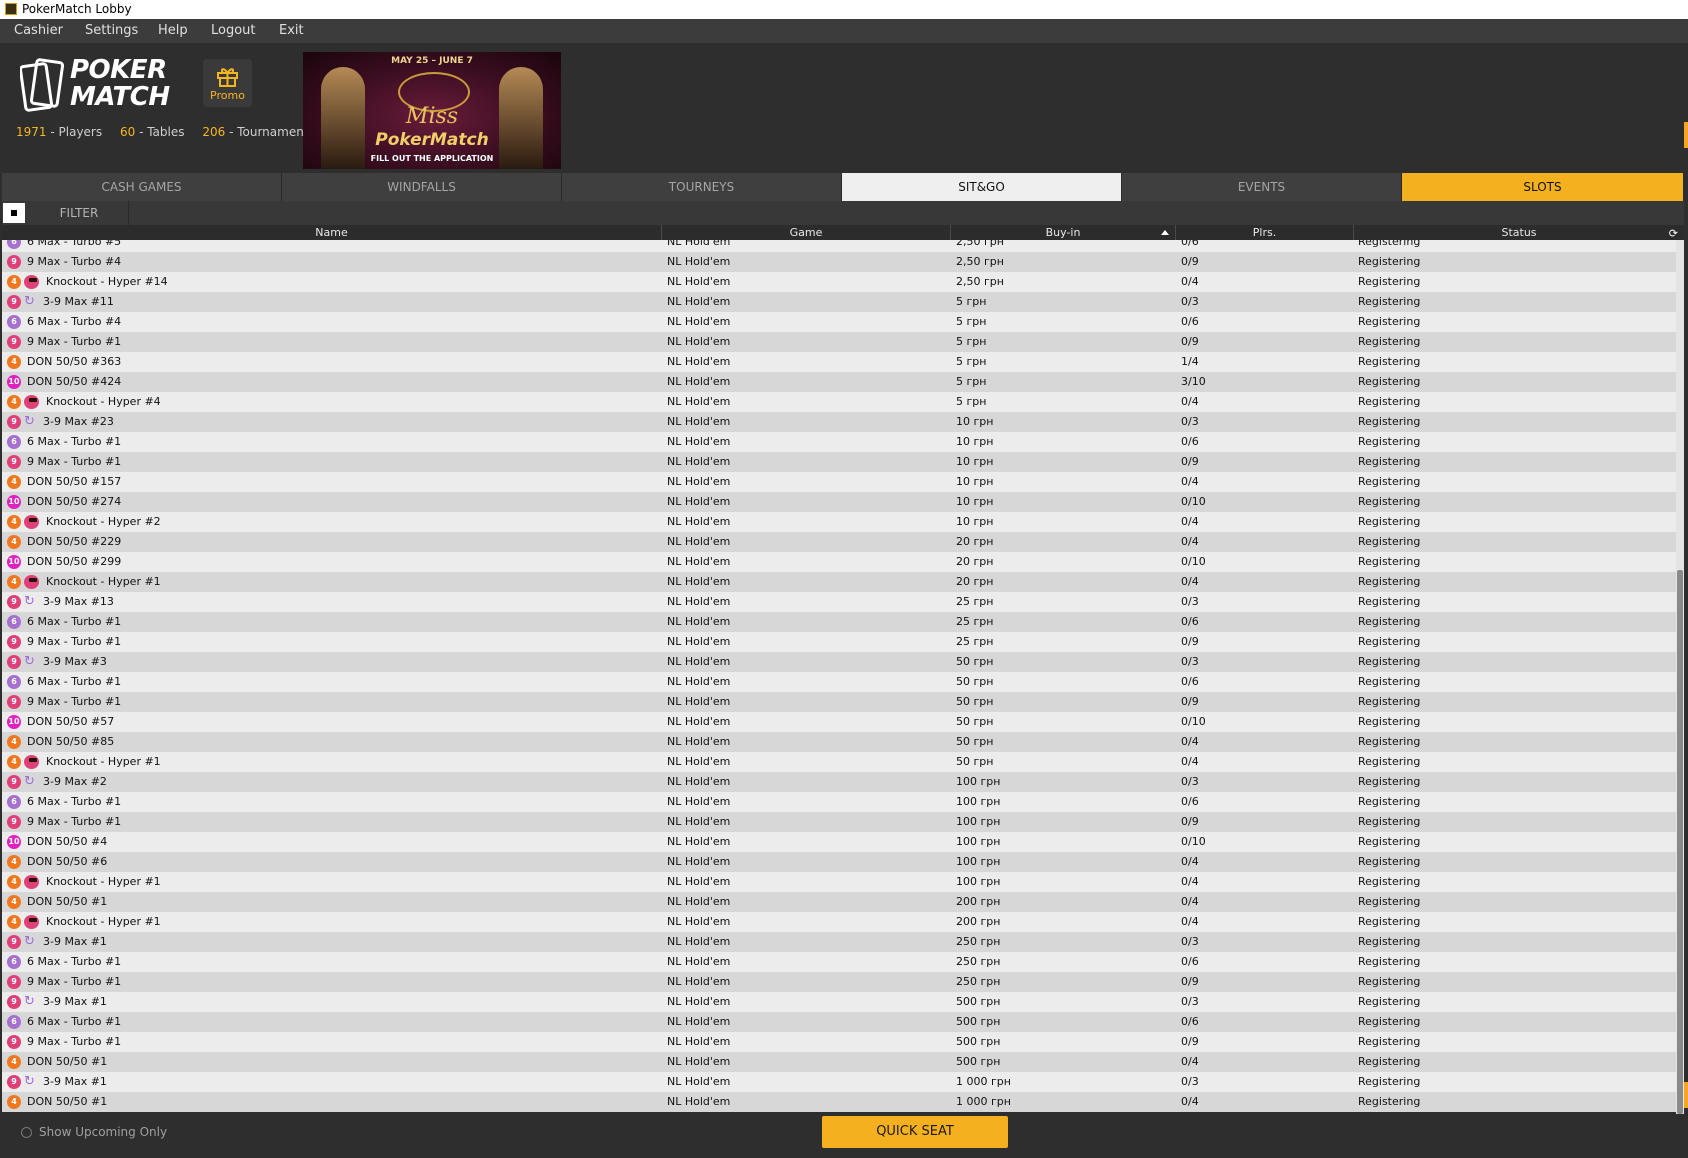 The height and width of the screenshot is (1158, 1688). I want to click on logo-cards-icon, so click(42, 85).